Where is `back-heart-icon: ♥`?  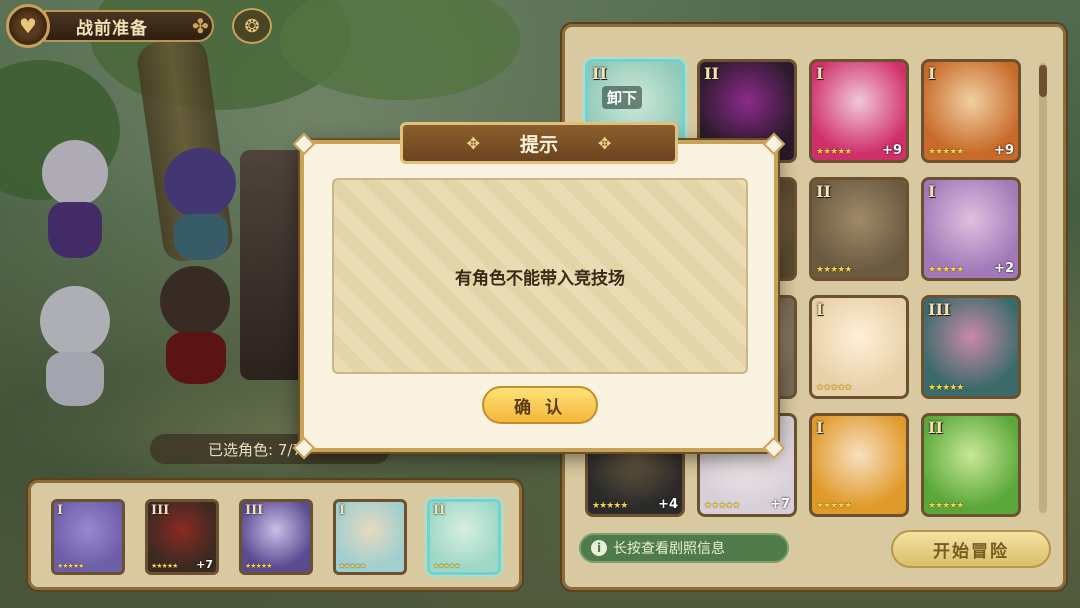 back-heart-icon: ♥ is located at coordinates (28, 26).